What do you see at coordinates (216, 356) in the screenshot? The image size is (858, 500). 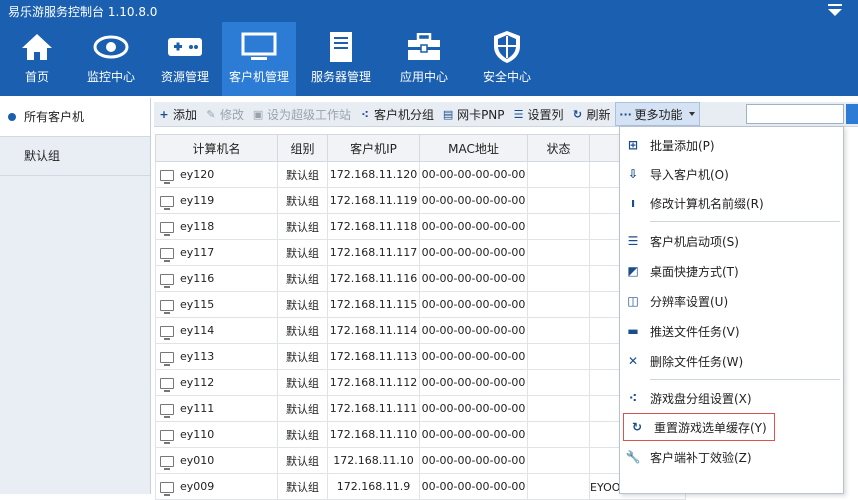 I see `cell-computer-name: ey113` at bounding box center [216, 356].